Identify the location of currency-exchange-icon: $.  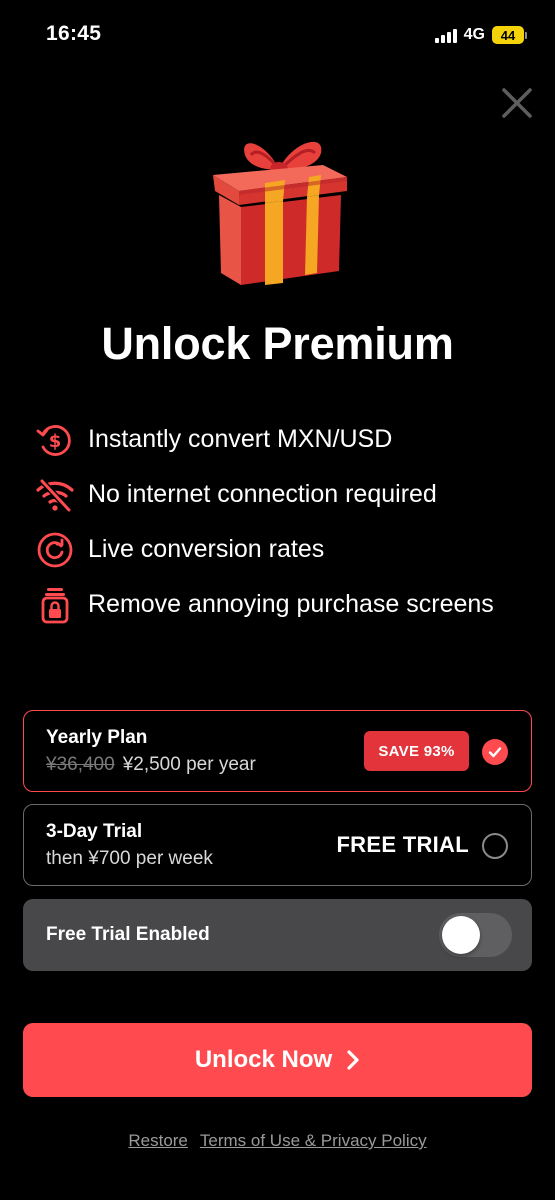
(55, 440).